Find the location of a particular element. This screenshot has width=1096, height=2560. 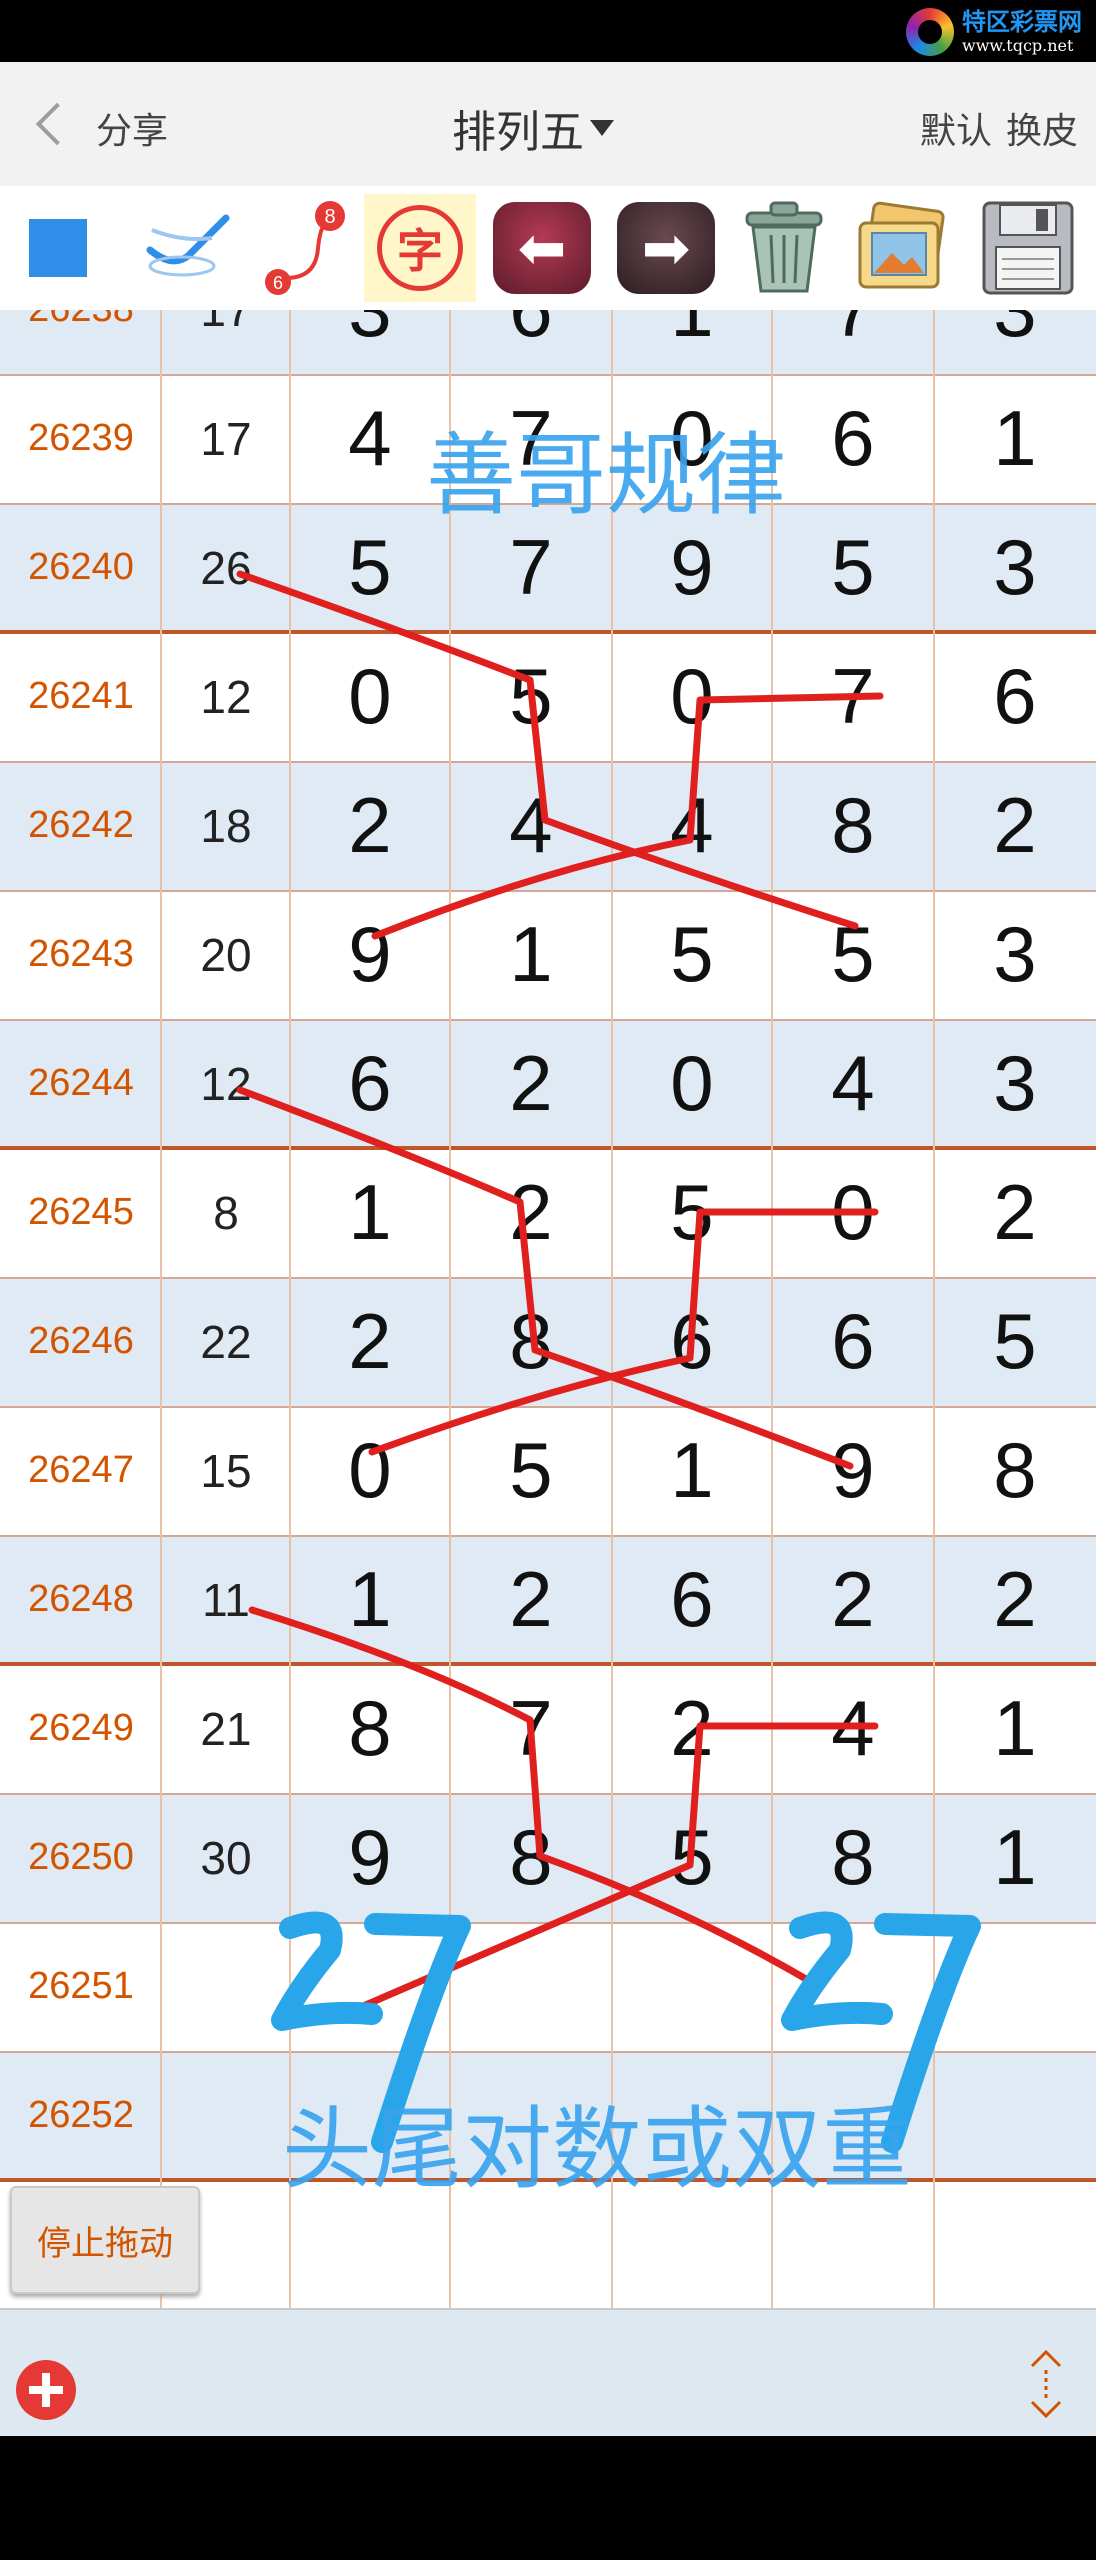

share-button: 分享 is located at coordinates (132, 128).